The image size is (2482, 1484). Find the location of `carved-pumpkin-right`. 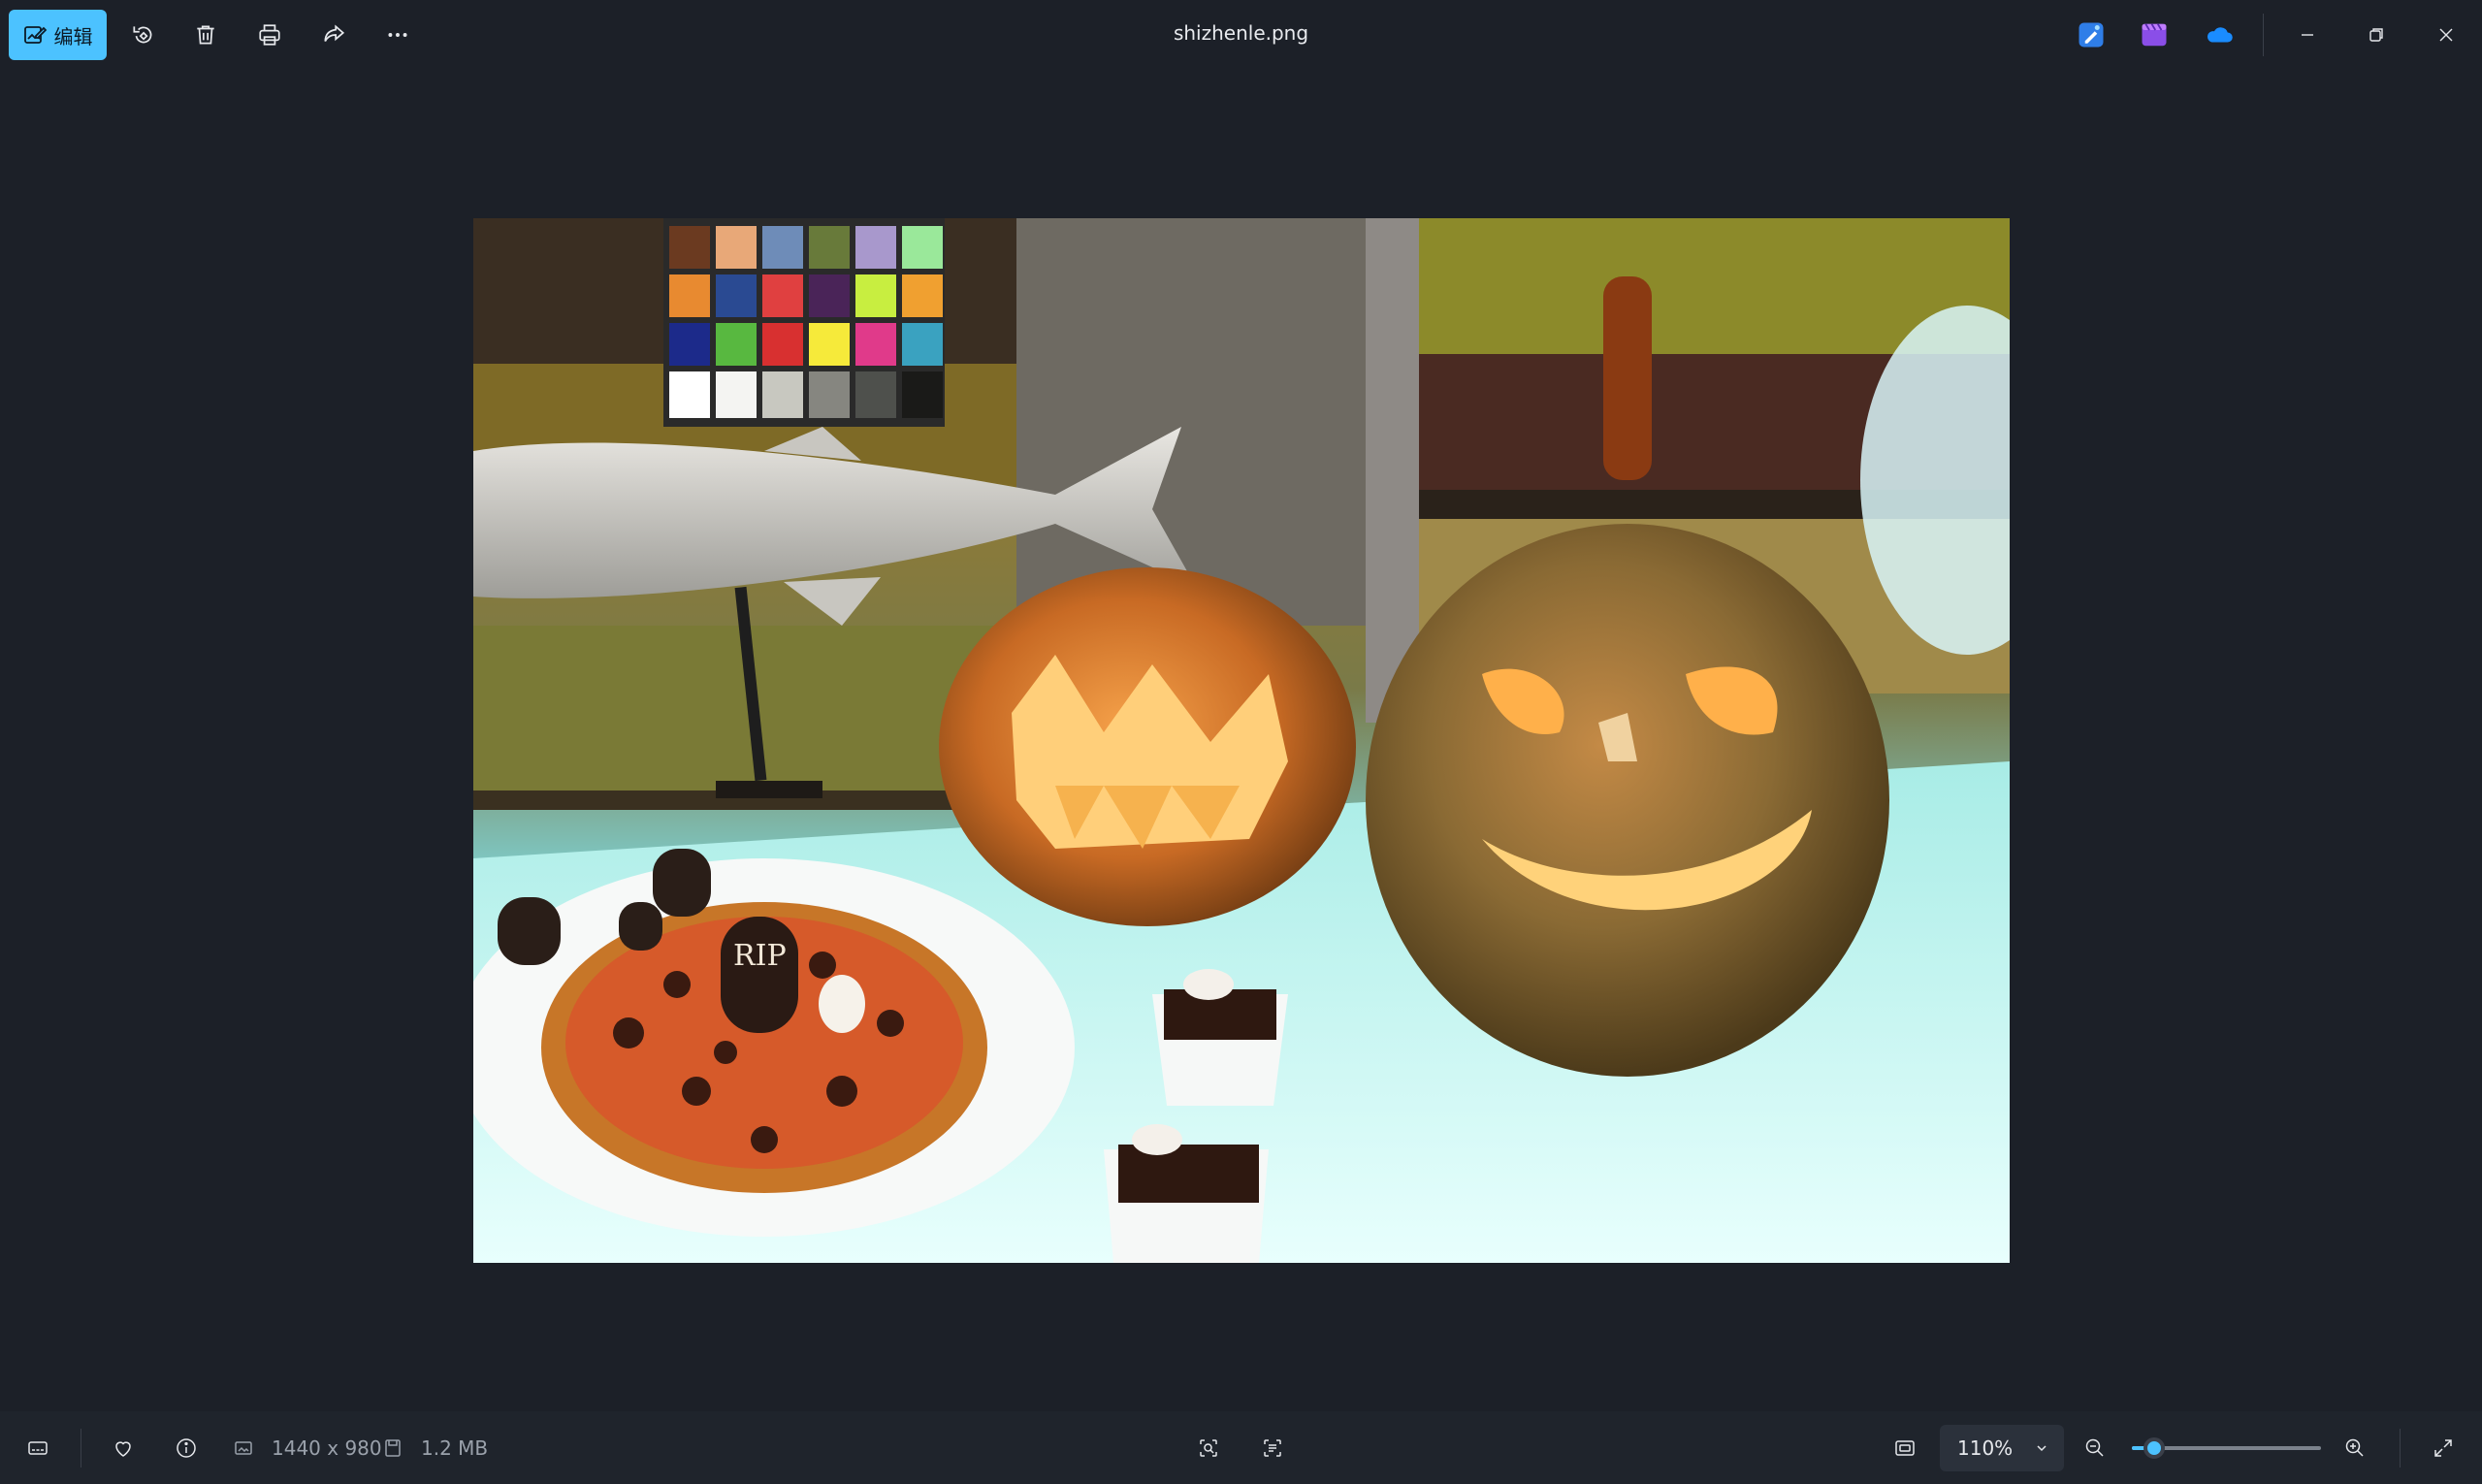

carved-pumpkin-right is located at coordinates (1627, 800).